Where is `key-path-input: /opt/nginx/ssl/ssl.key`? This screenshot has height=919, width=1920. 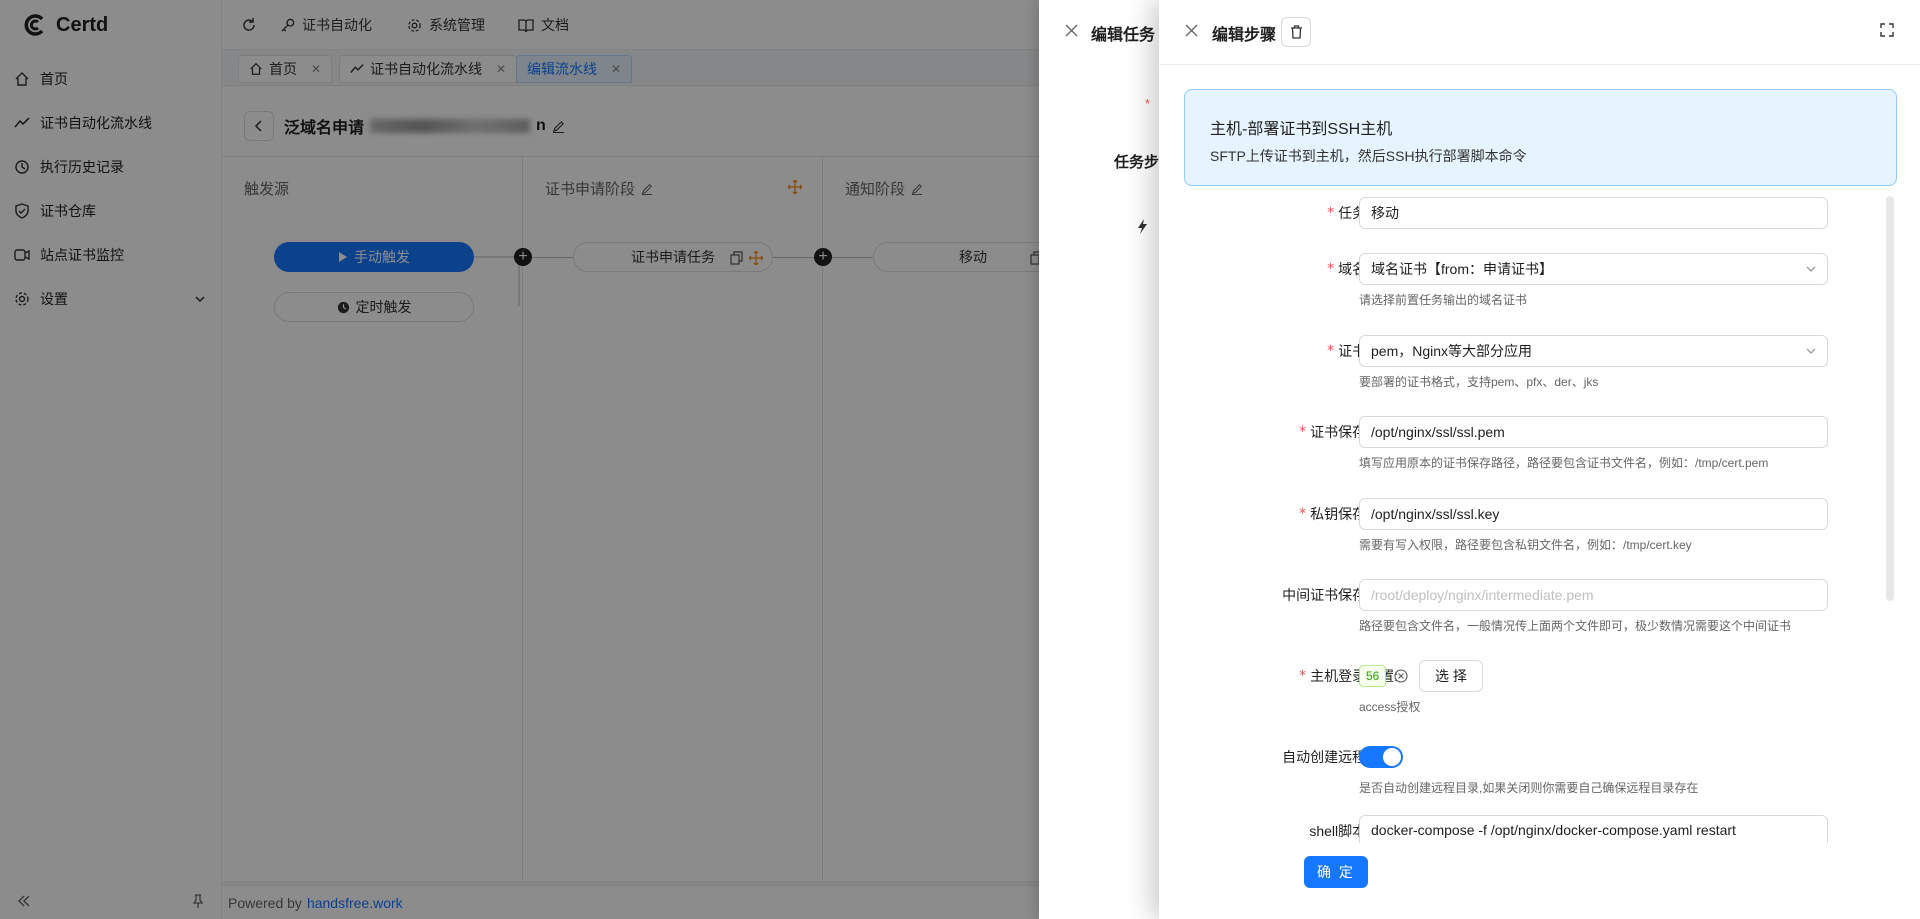
key-path-input: /opt/nginx/ssl/ssl.key is located at coordinates (1593, 514).